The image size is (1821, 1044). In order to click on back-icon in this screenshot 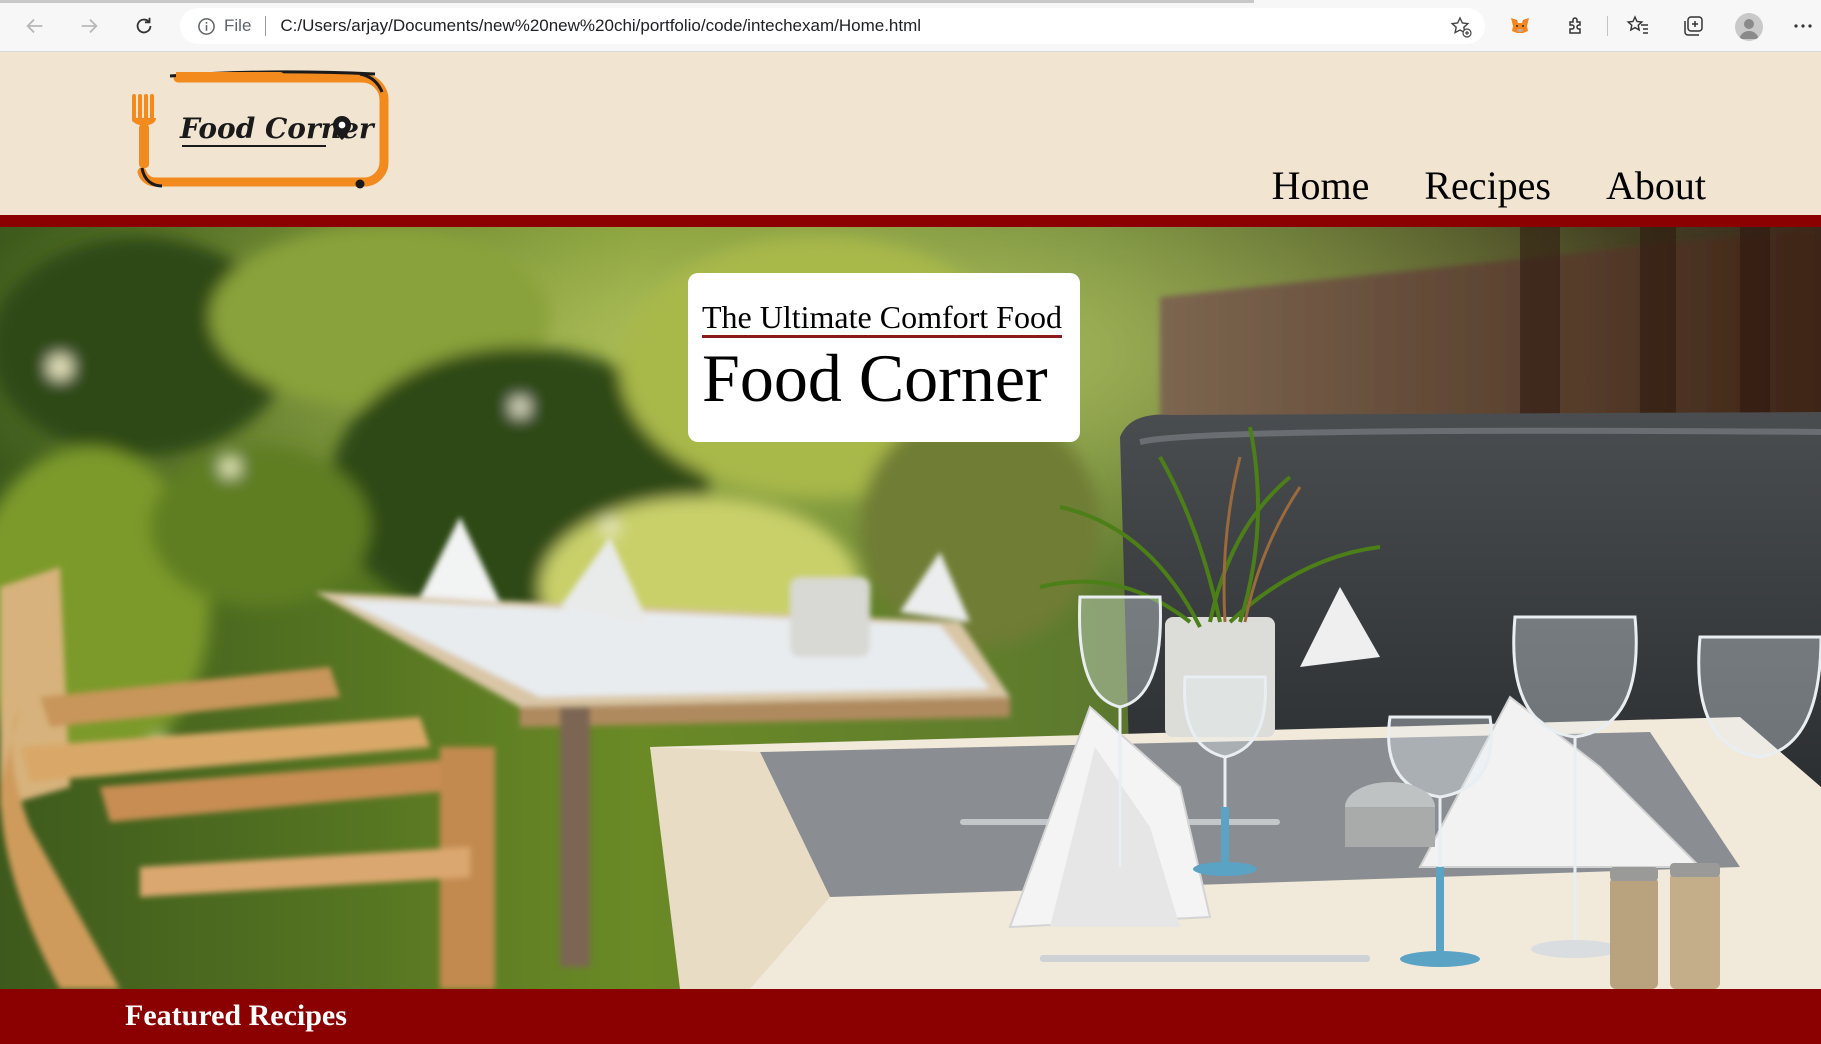, I will do `click(34, 26)`.